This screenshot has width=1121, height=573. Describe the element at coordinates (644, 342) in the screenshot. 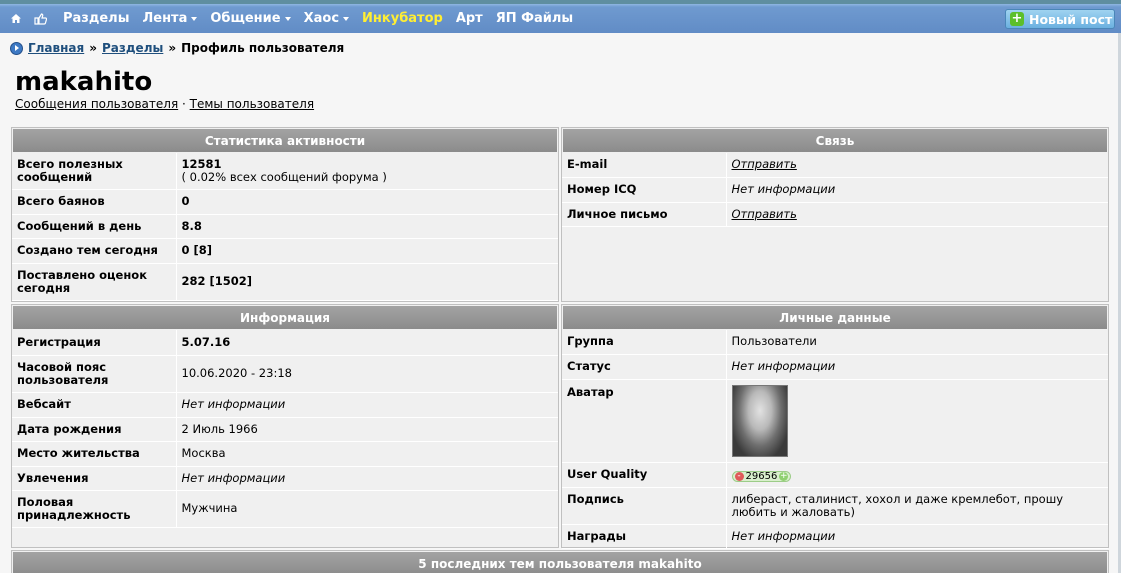

I see `personal-label: Группа` at that location.